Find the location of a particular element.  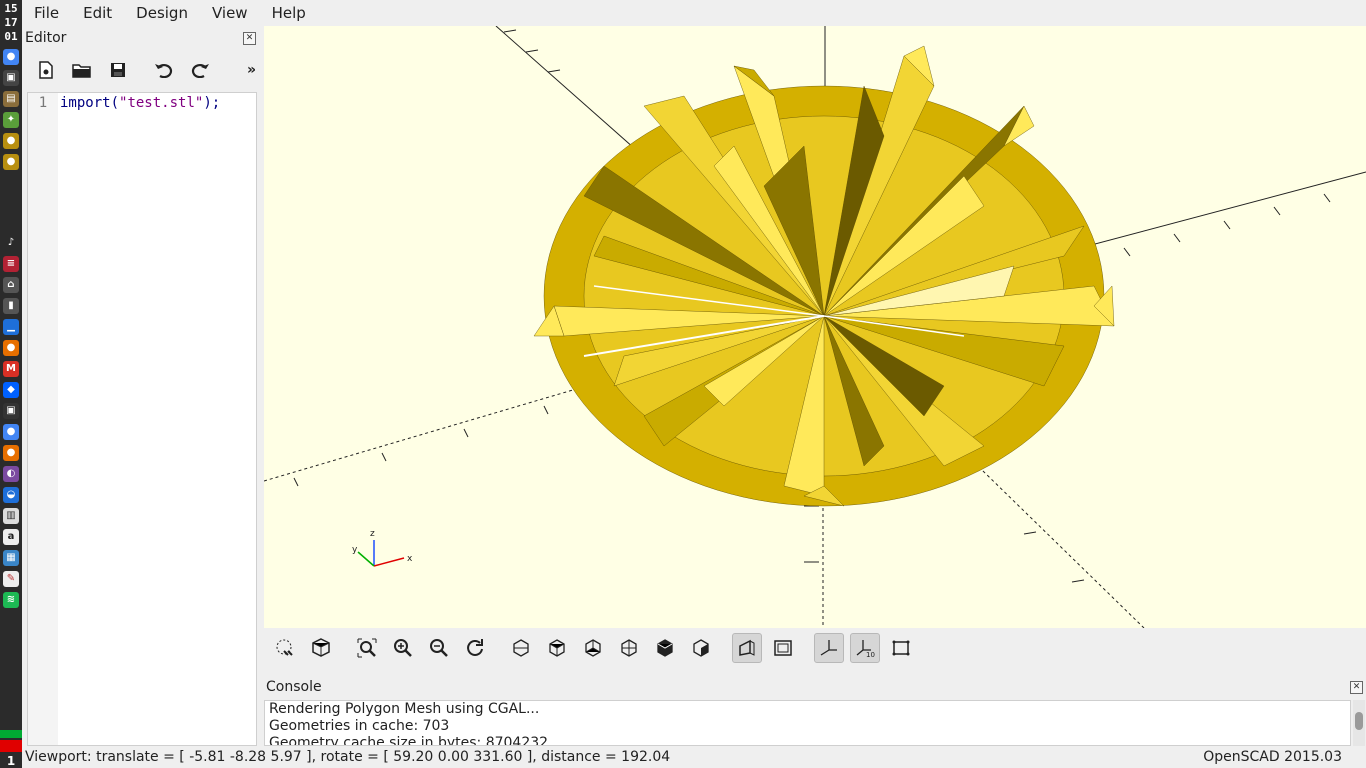

signal-icon: ▁ is located at coordinates (11, 327).